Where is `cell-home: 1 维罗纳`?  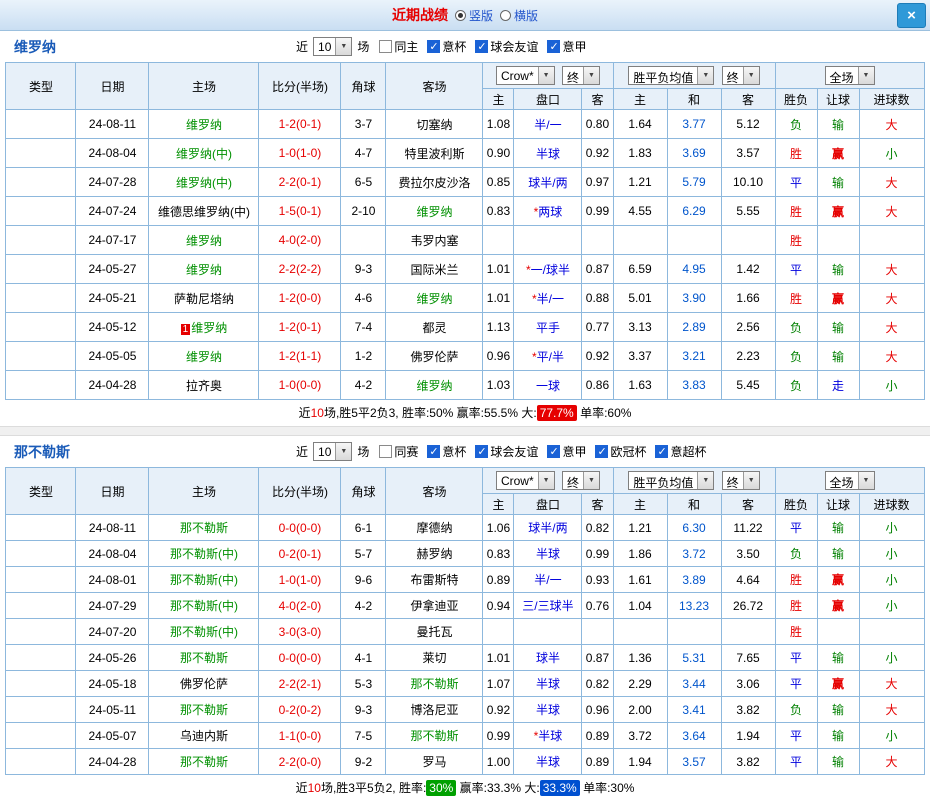
cell-home: 1 维罗纳 is located at coordinates (204, 327).